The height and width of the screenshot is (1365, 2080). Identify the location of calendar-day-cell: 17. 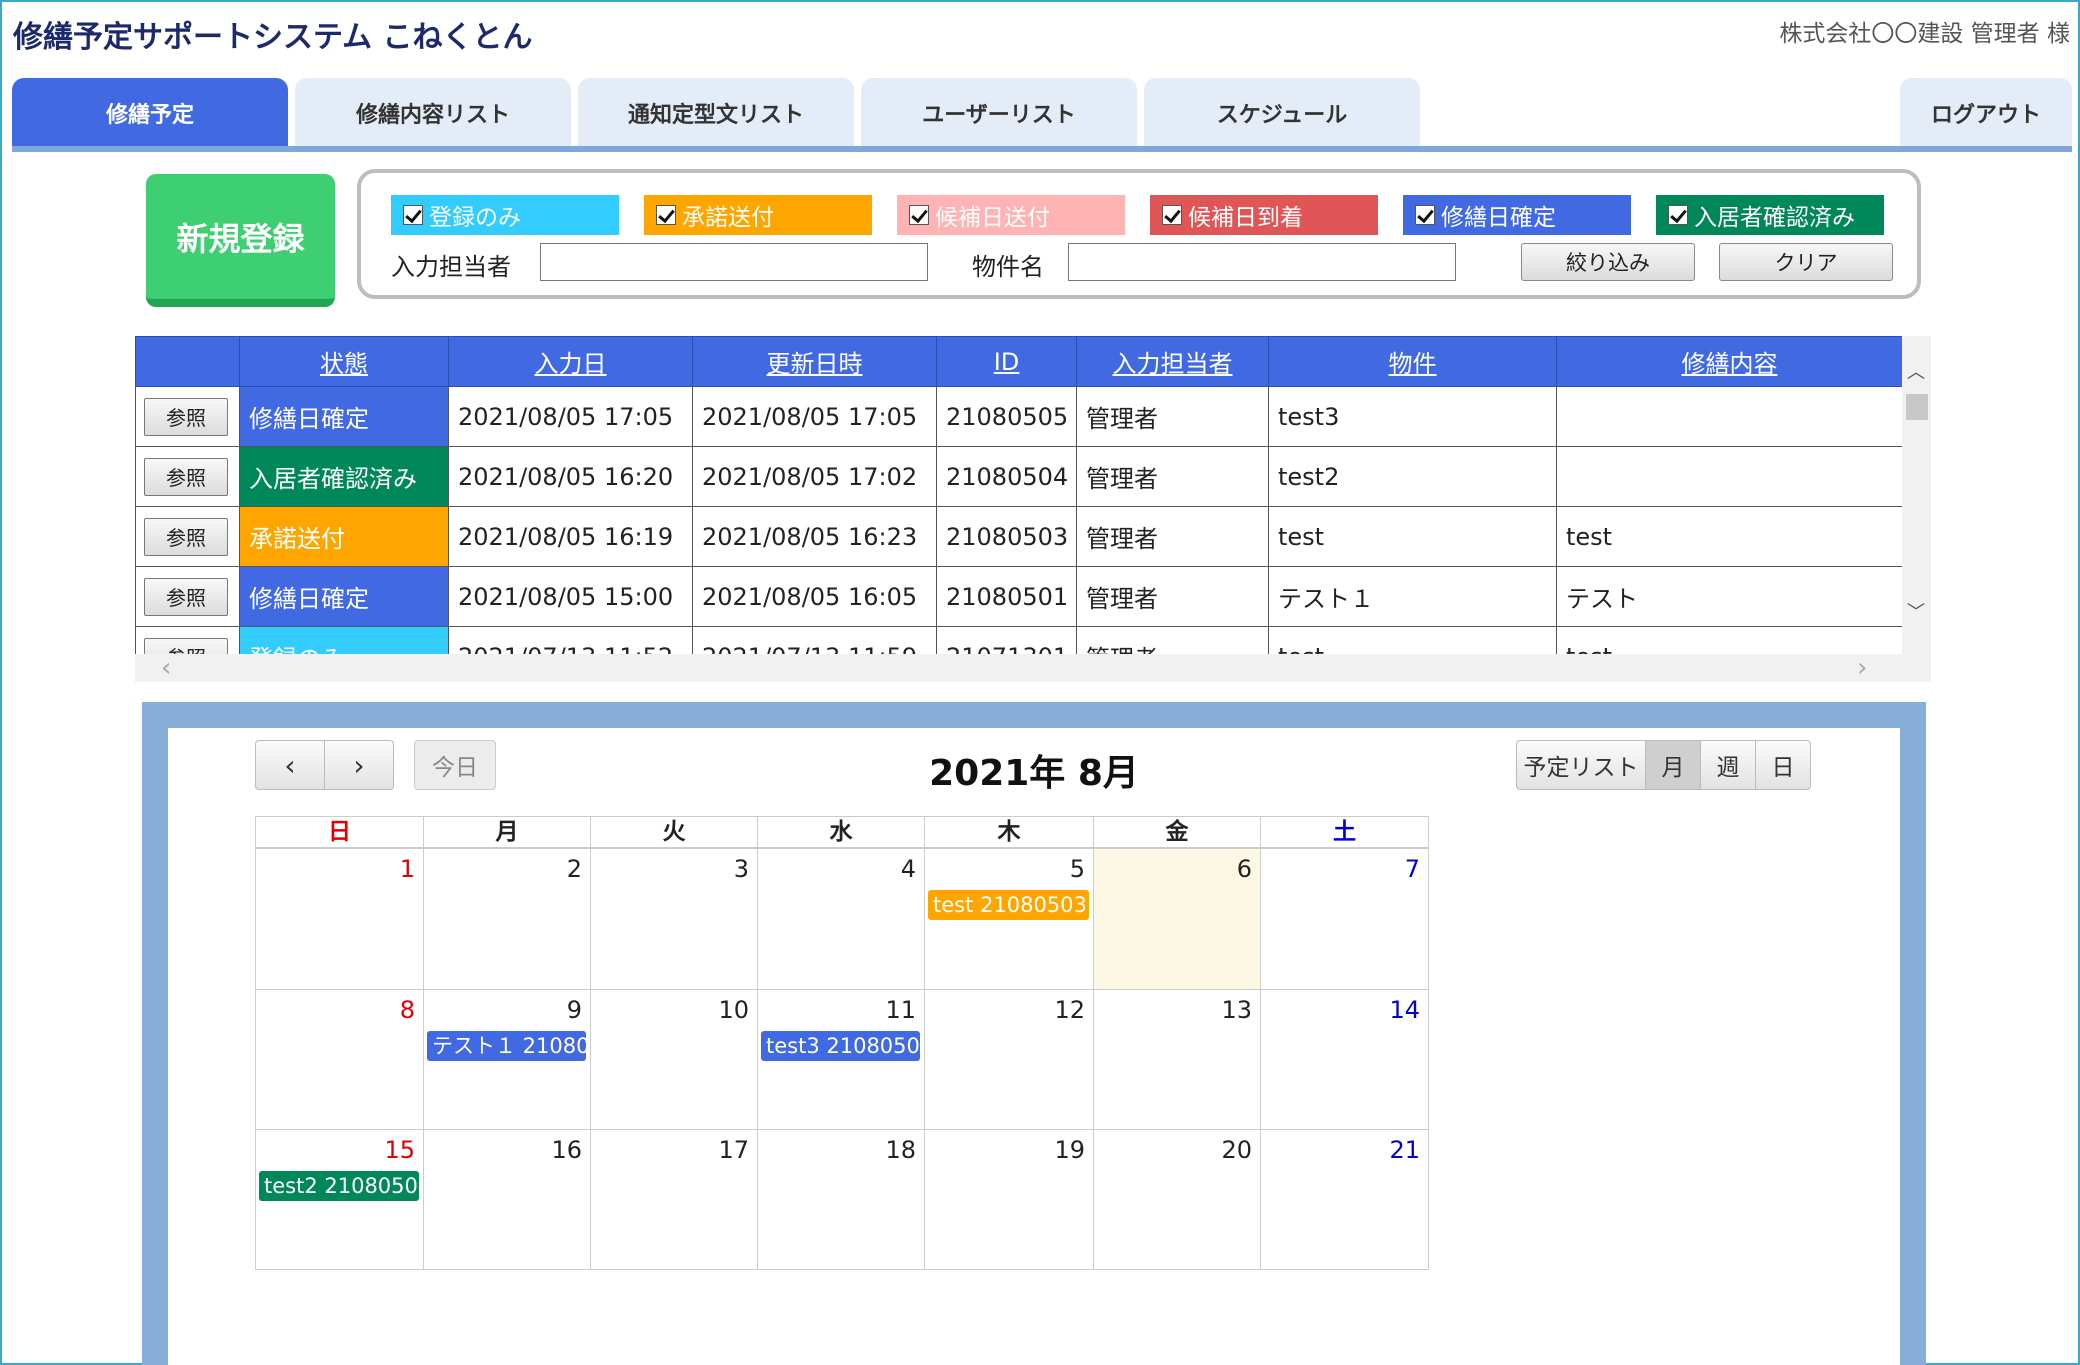
(674, 1199).